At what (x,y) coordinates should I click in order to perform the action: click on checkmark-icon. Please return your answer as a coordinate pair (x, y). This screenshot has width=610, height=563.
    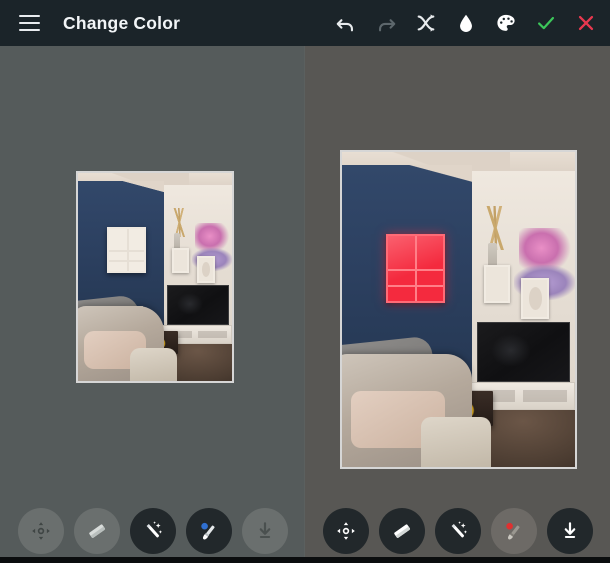
    Looking at the image, I should click on (546, 23).